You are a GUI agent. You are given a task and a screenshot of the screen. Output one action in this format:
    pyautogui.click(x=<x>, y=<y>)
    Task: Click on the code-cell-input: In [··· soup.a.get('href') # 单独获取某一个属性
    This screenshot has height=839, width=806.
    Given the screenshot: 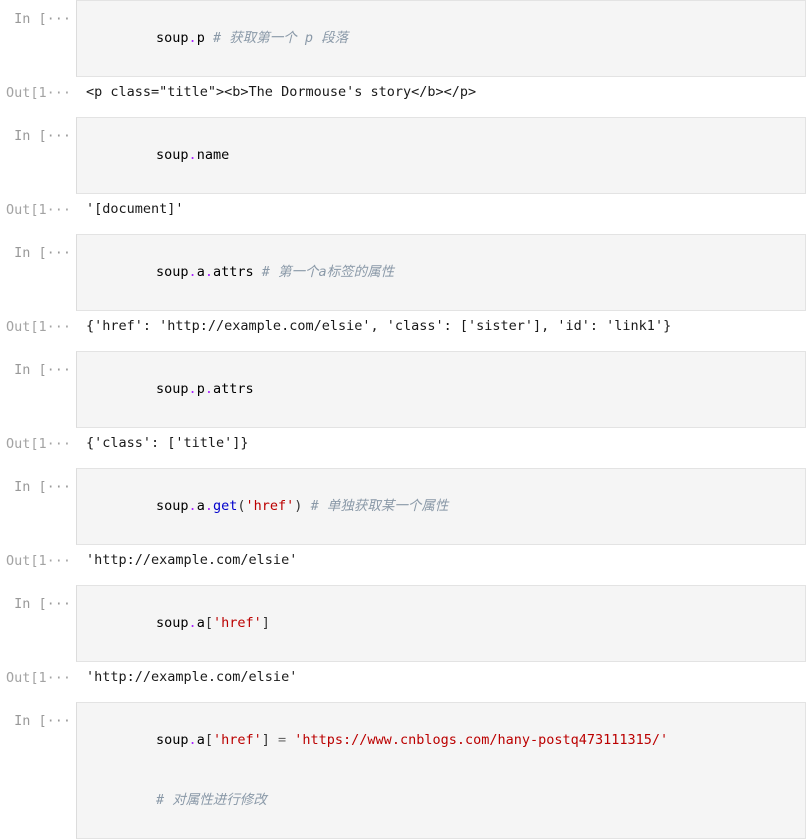 What is the action you would take?
    pyautogui.click(x=403, y=506)
    